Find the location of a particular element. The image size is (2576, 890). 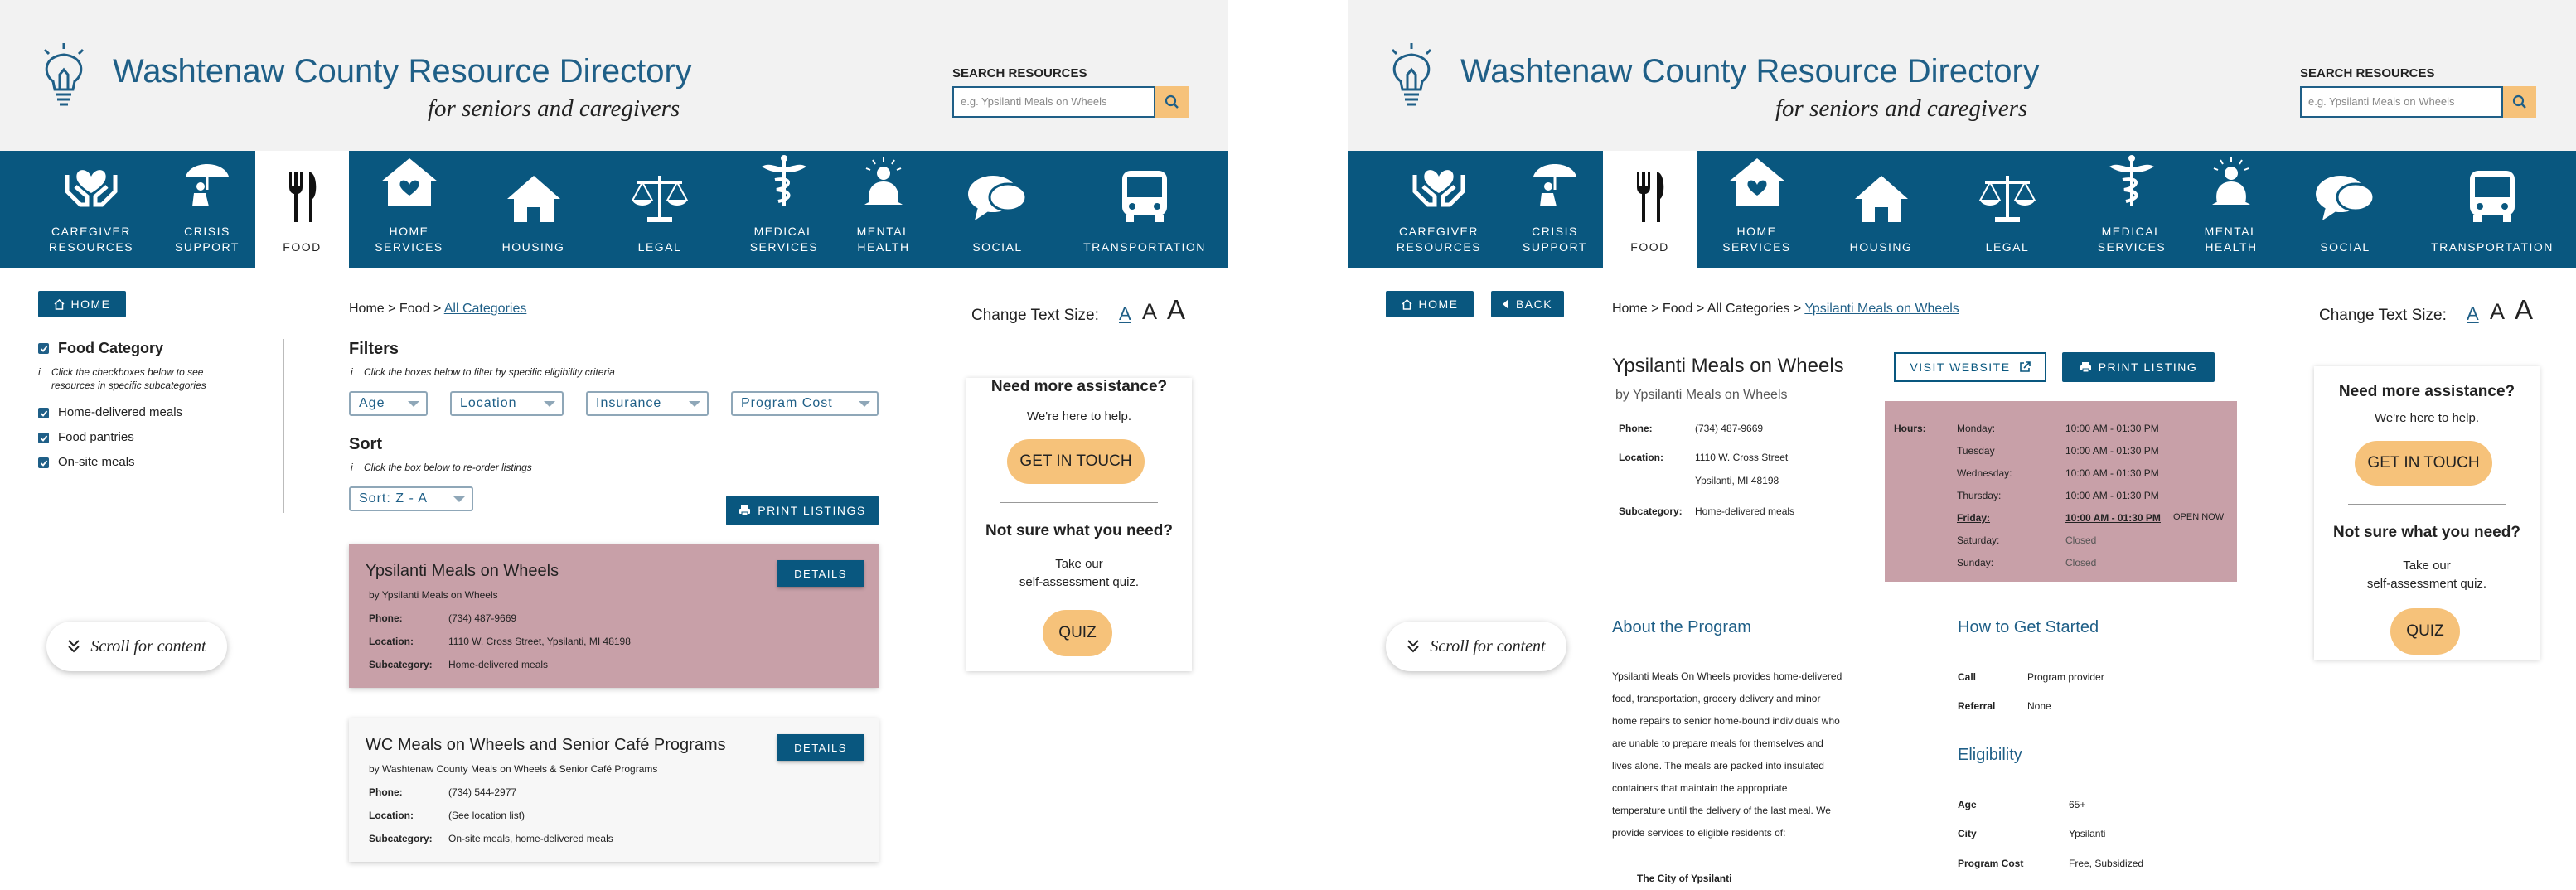

subcategory-label: On-site meals is located at coordinates (96, 462).